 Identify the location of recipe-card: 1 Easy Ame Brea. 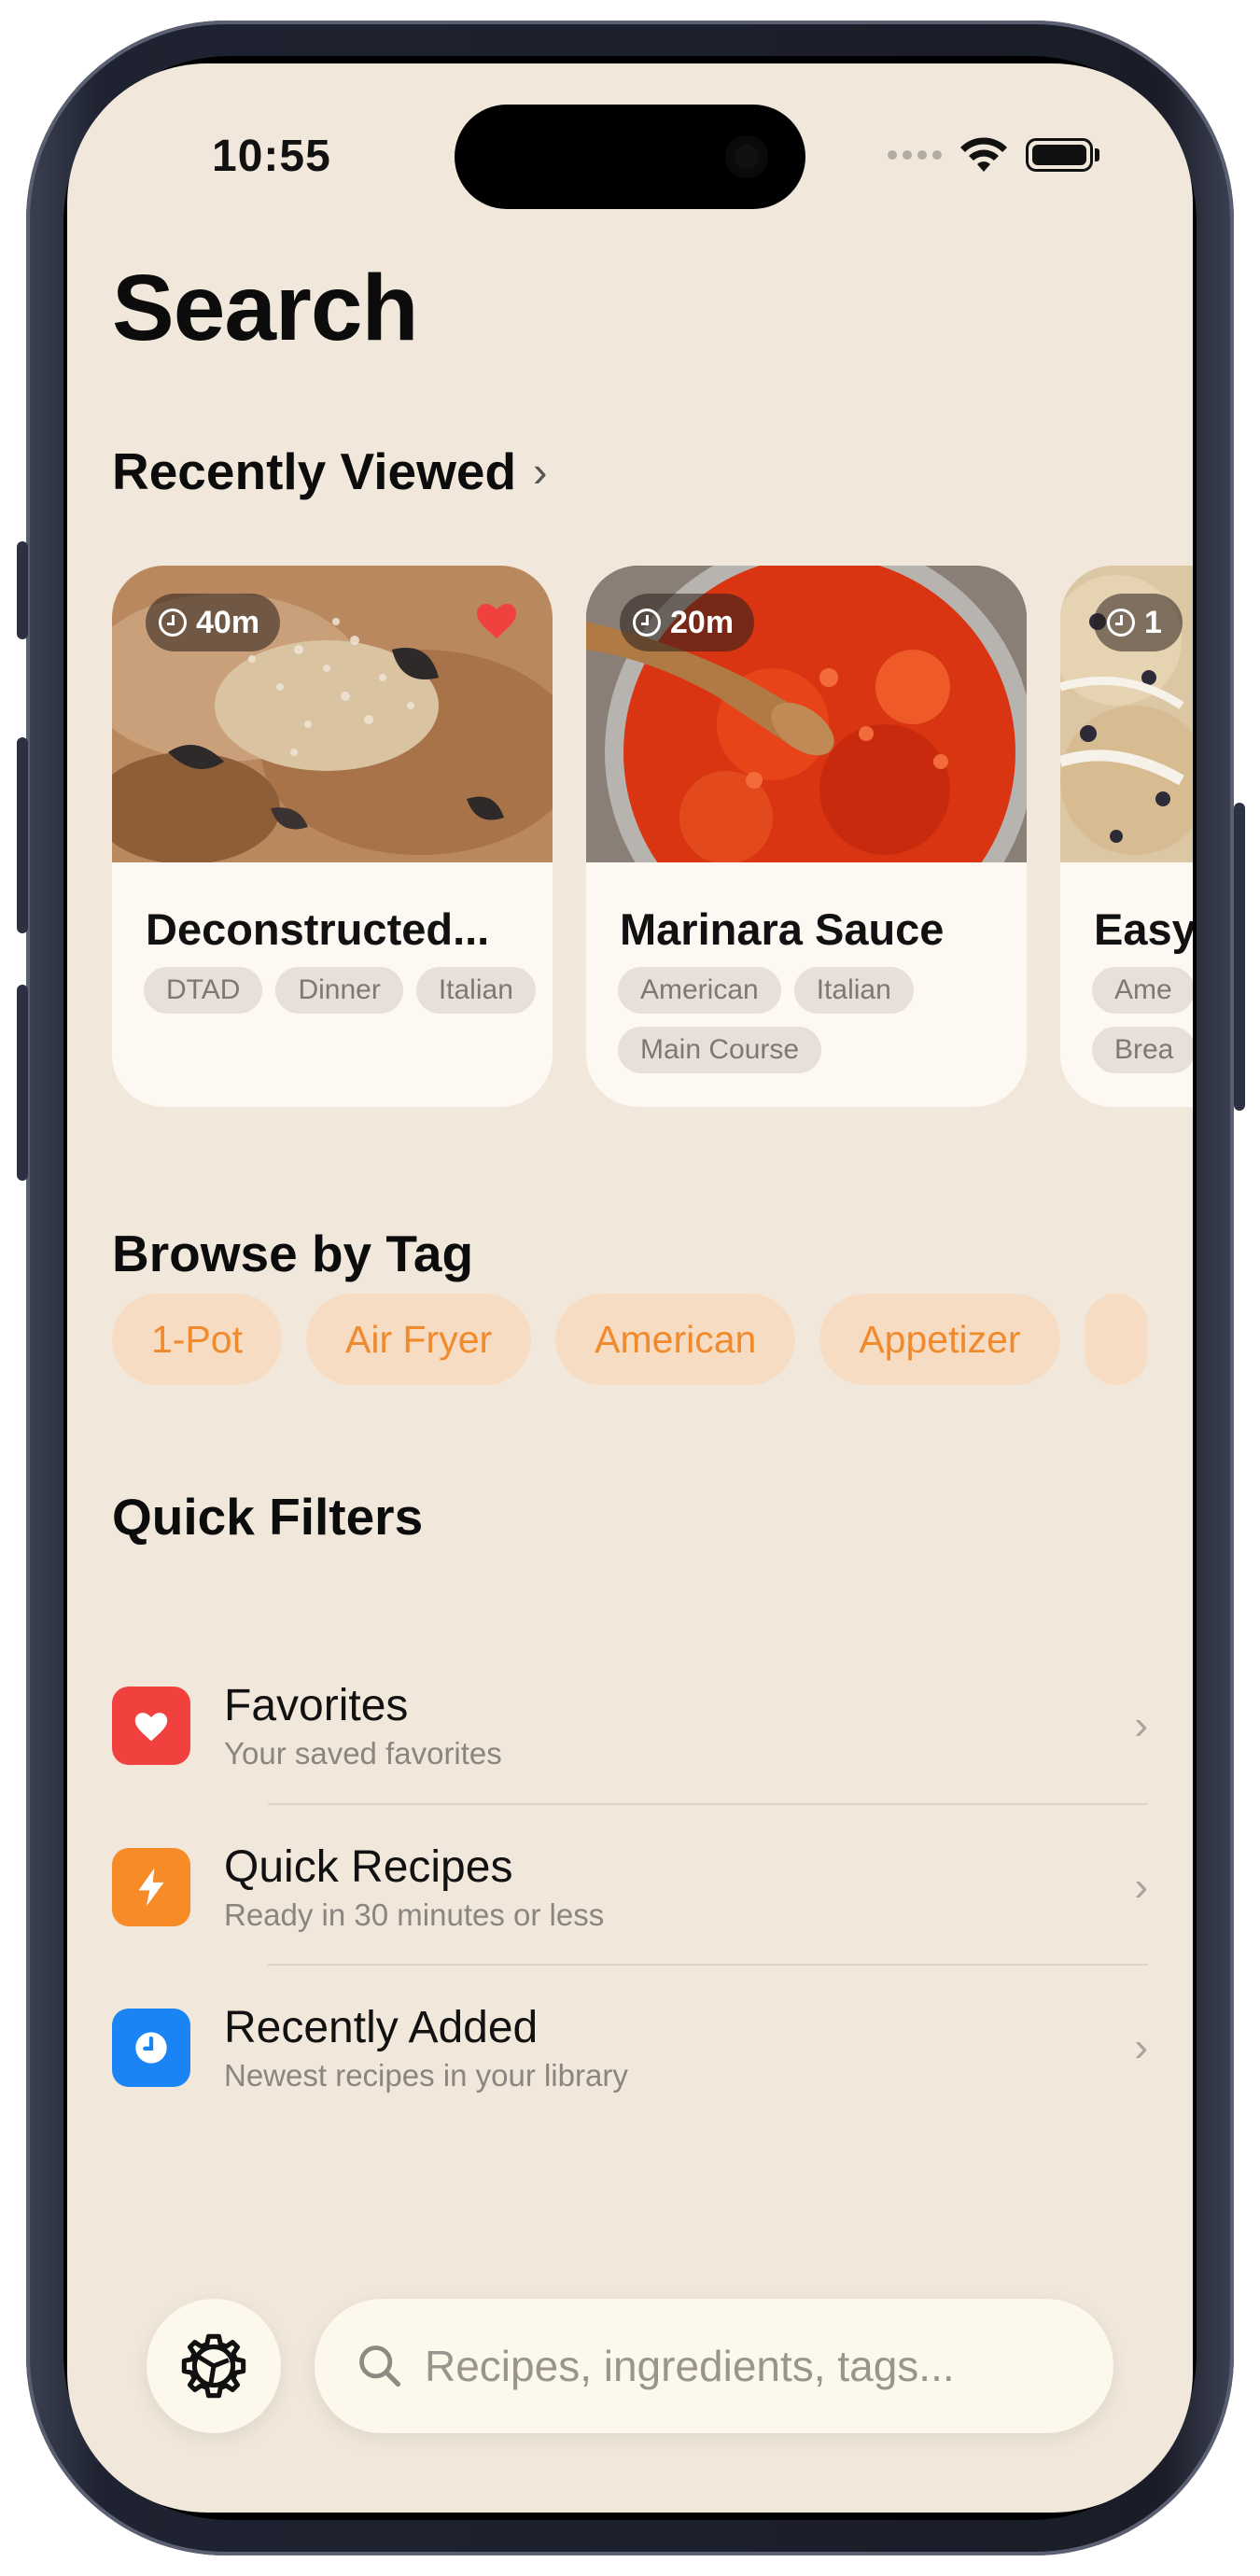
(1126, 836).